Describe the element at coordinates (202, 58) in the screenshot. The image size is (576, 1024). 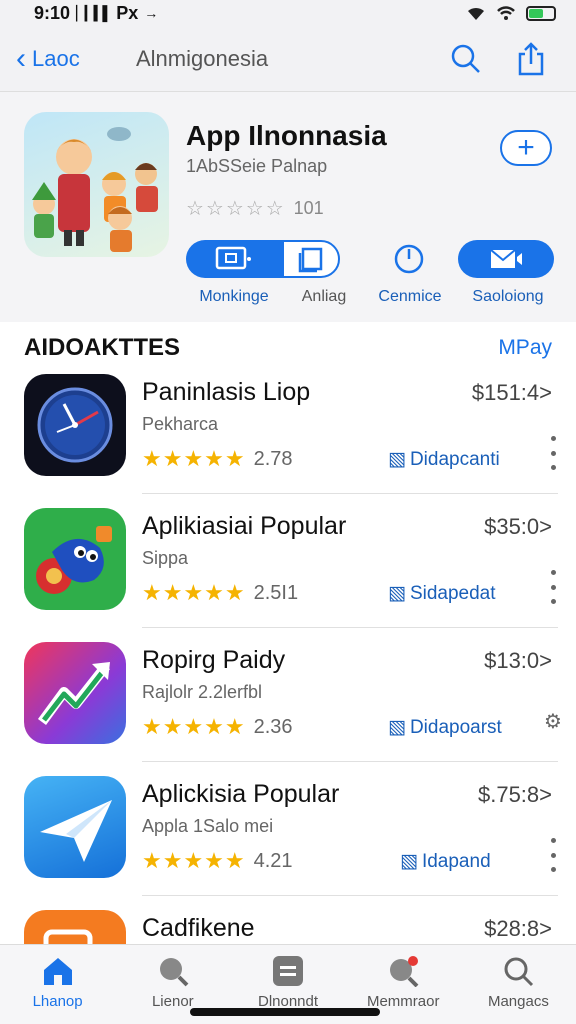
I see `page-title: Alnmigonesia` at that location.